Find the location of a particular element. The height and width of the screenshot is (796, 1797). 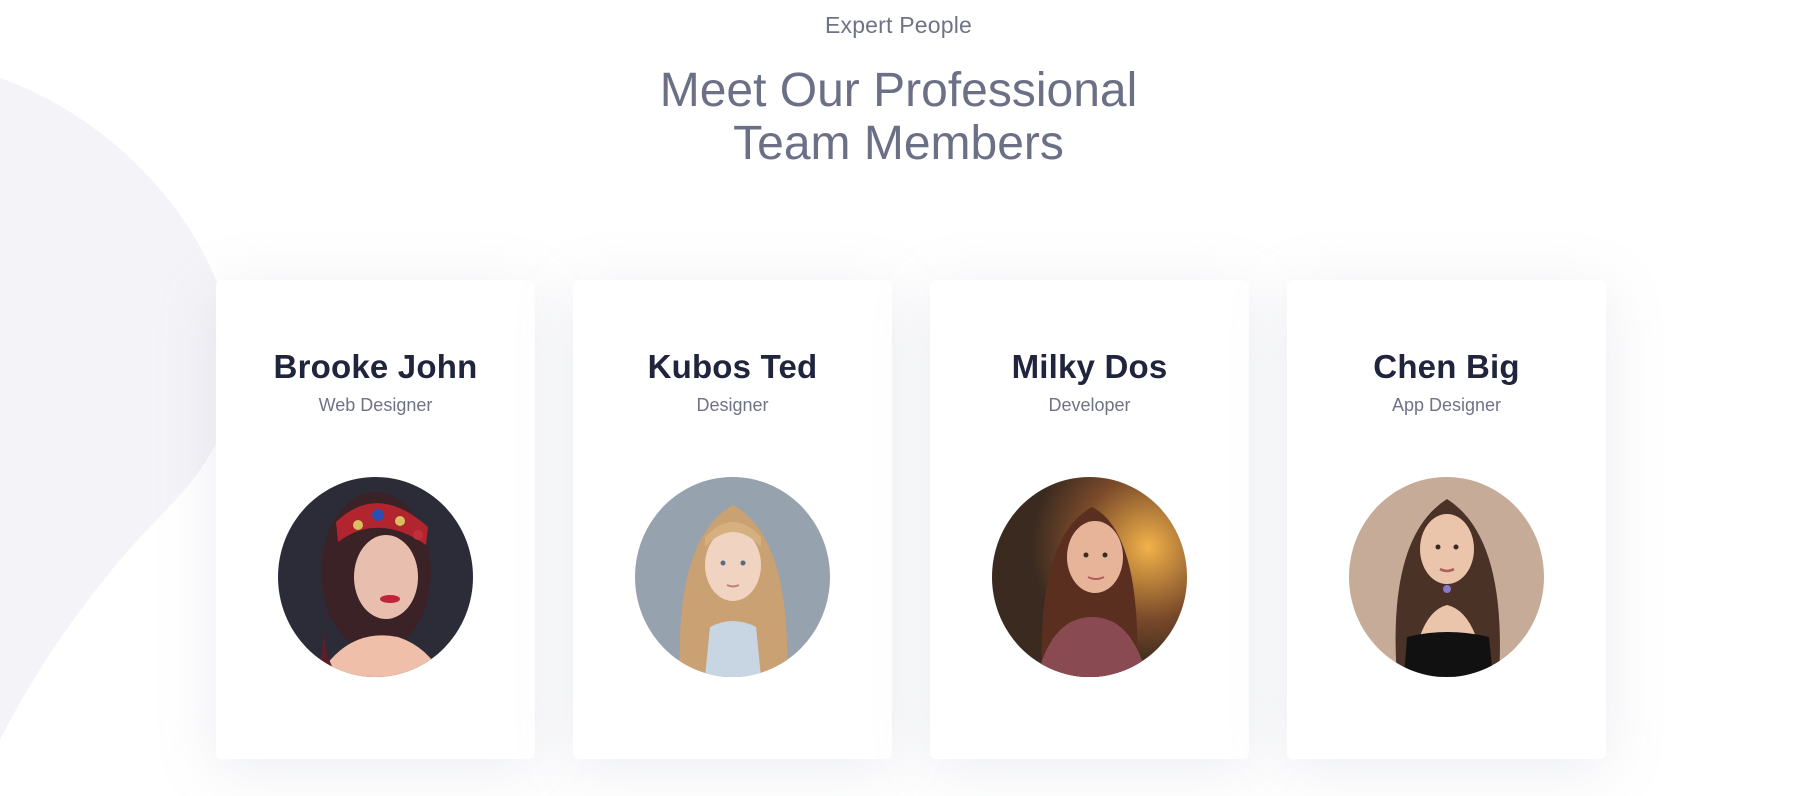

team-card-brooke-john: Brooke John Web Designer is located at coordinates (375, 519).